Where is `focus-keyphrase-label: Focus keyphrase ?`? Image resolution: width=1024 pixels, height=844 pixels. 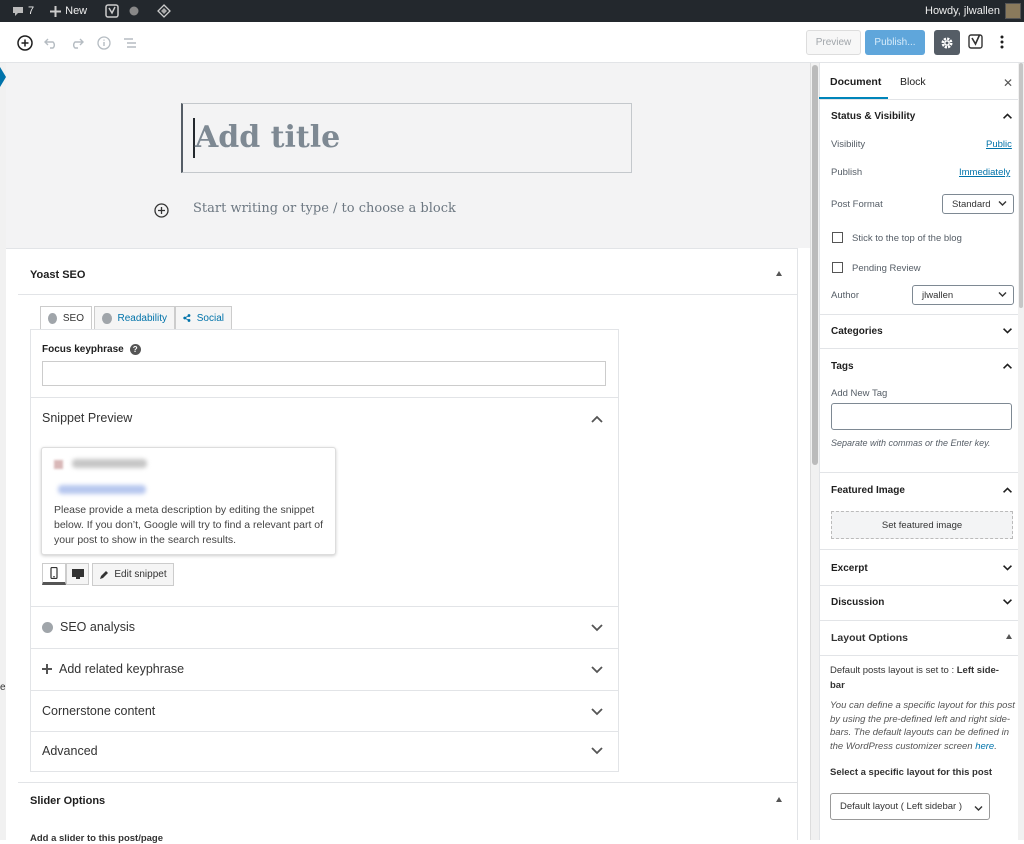
focus-keyphrase-label: Focus keyphrase ? is located at coordinates (91, 349).